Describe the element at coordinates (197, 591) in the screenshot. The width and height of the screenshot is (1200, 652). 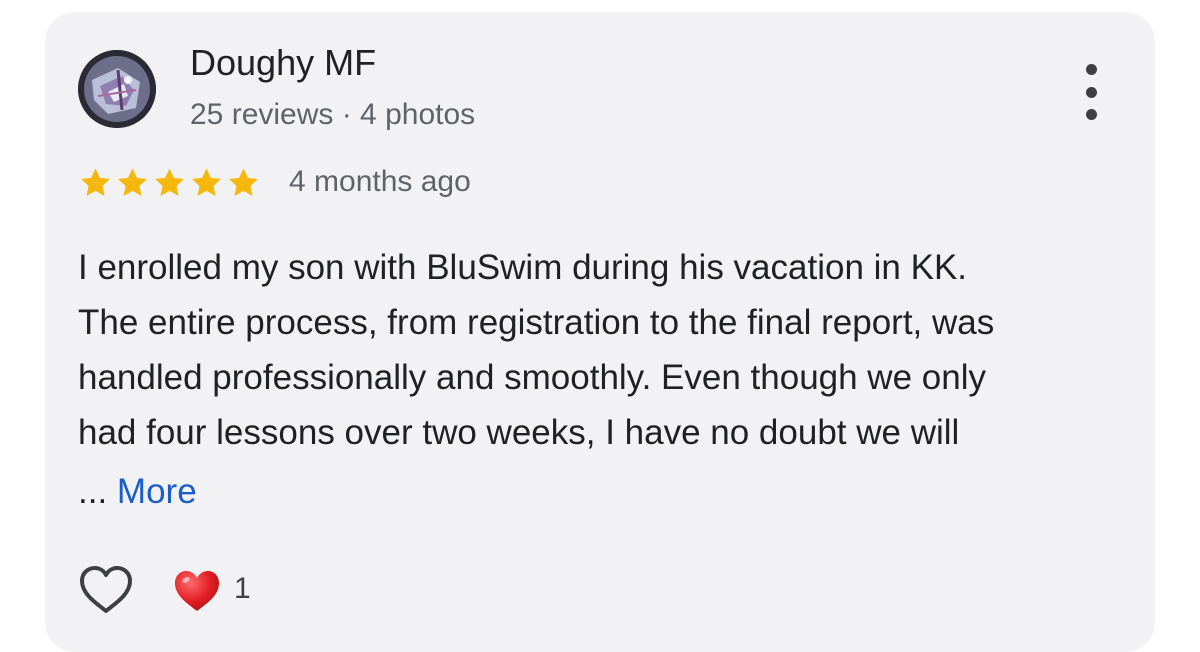
I see `red-heart-icon` at that location.